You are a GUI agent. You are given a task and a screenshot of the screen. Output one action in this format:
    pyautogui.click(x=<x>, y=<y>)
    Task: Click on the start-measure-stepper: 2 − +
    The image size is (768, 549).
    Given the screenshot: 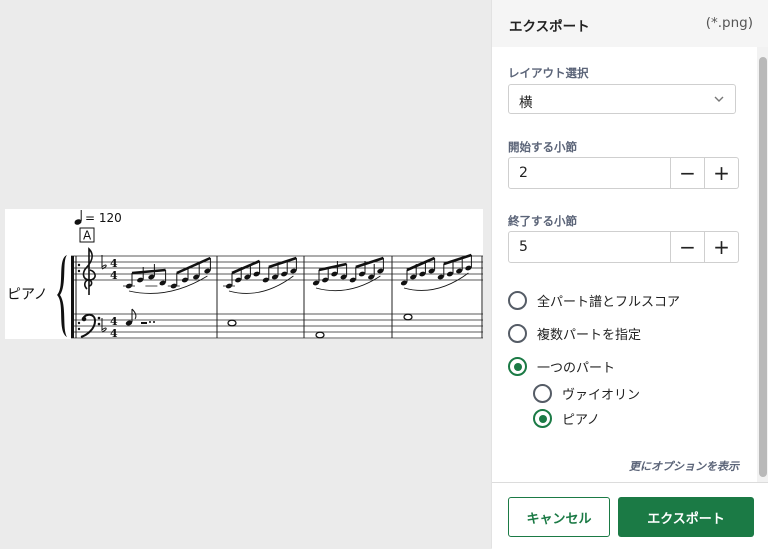 What is the action you would take?
    pyautogui.click(x=623, y=173)
    